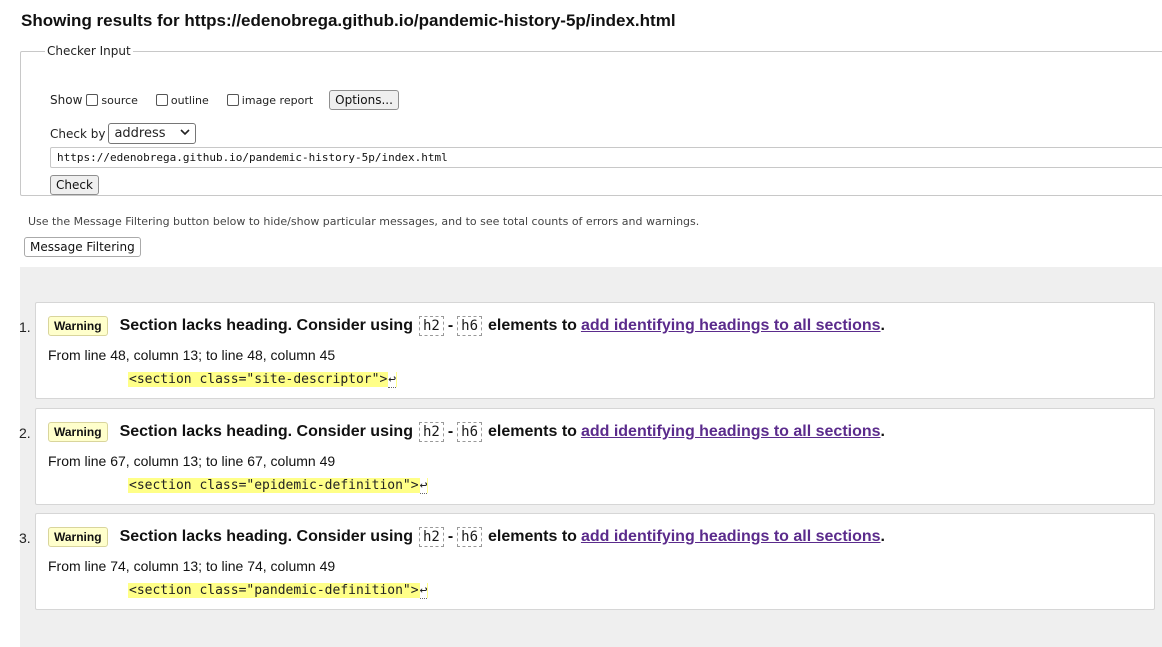 Image resolution: width=1162 pixels, height=647 pixels. What do you see at coordinates (274, 485) in the screenshot?
I see `extract-code: <section class="epidemic-definition">` at bounding box center [274, 485].